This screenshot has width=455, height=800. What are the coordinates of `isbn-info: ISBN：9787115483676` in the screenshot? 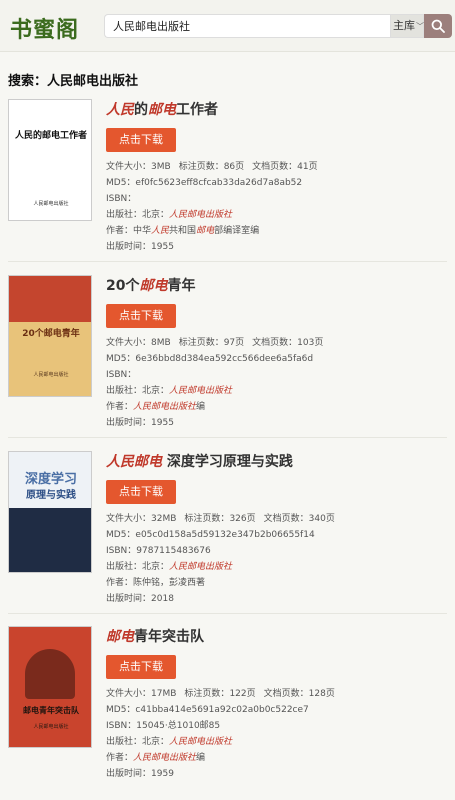 It's located at (158, 551).